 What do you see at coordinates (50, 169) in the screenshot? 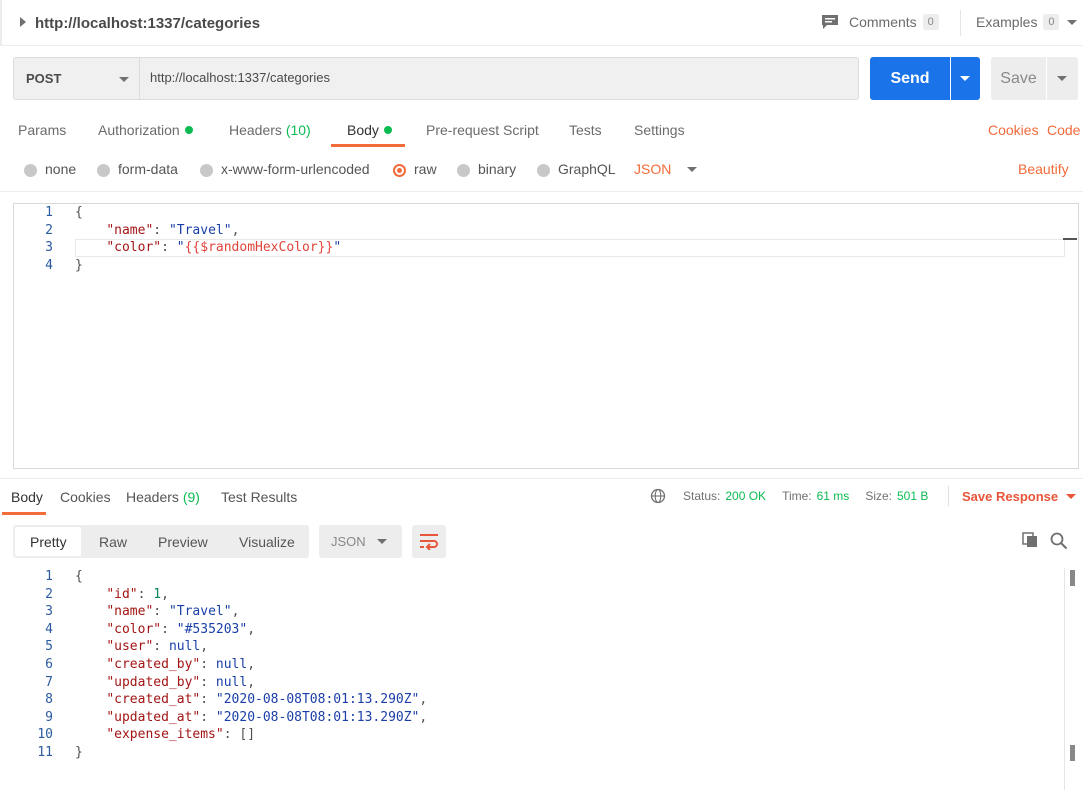
I see `body-type-none: none` at bounding box center [50, 169].